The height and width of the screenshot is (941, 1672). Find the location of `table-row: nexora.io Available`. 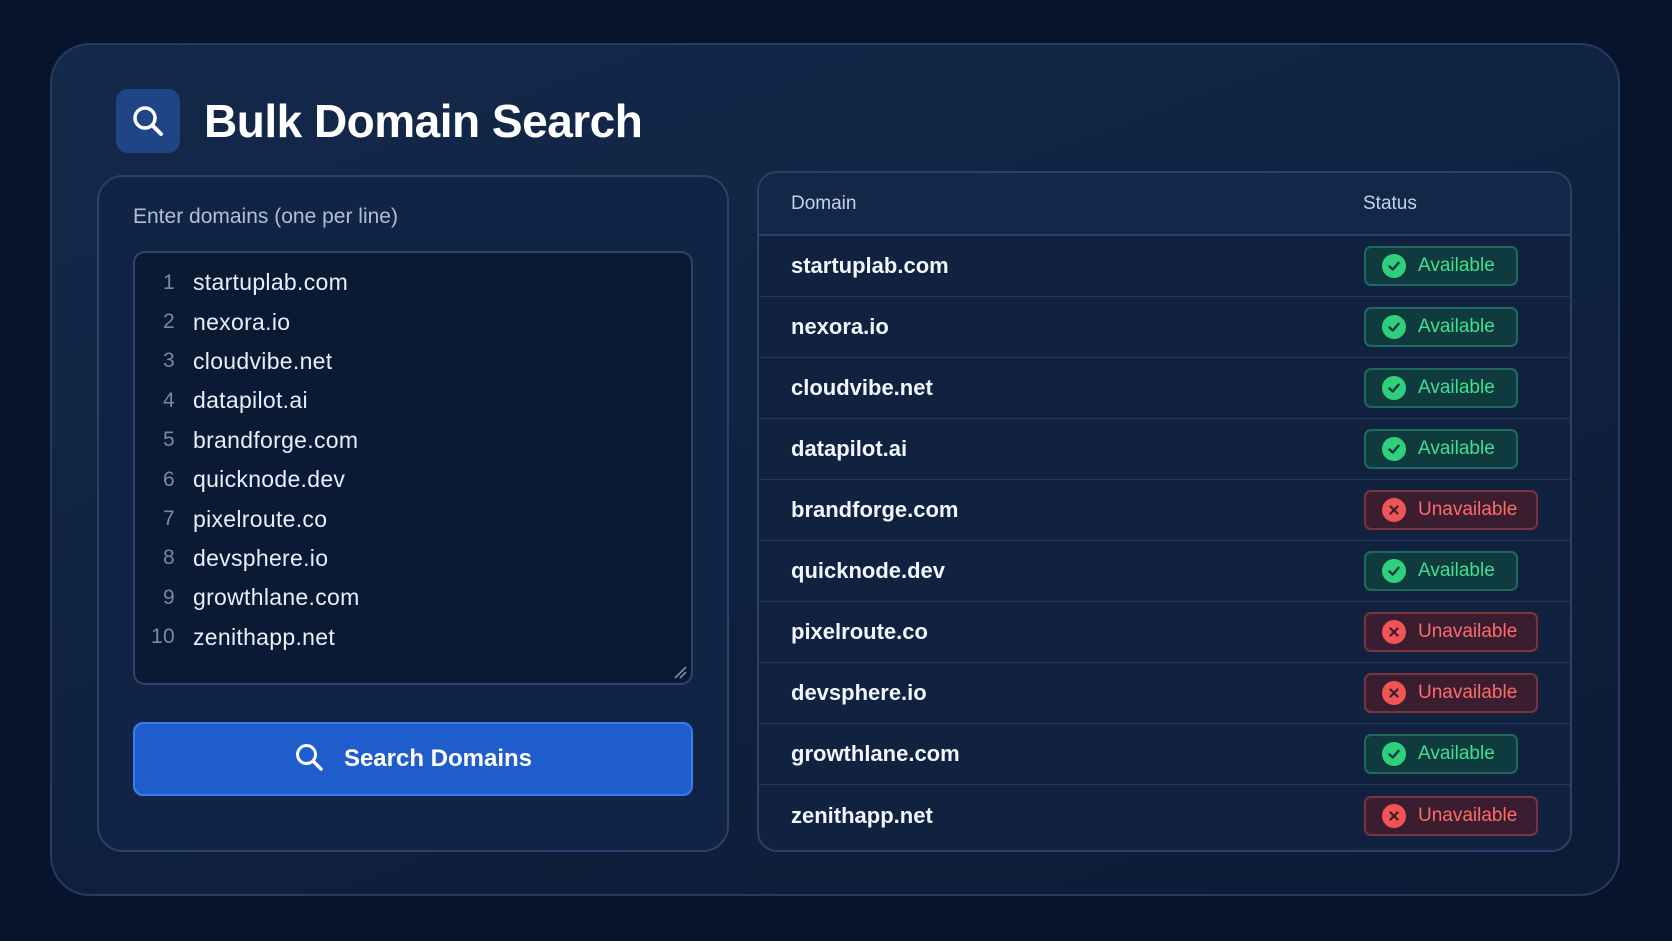

table-row: nexora.io Available is located at coordinates (1164, 327).